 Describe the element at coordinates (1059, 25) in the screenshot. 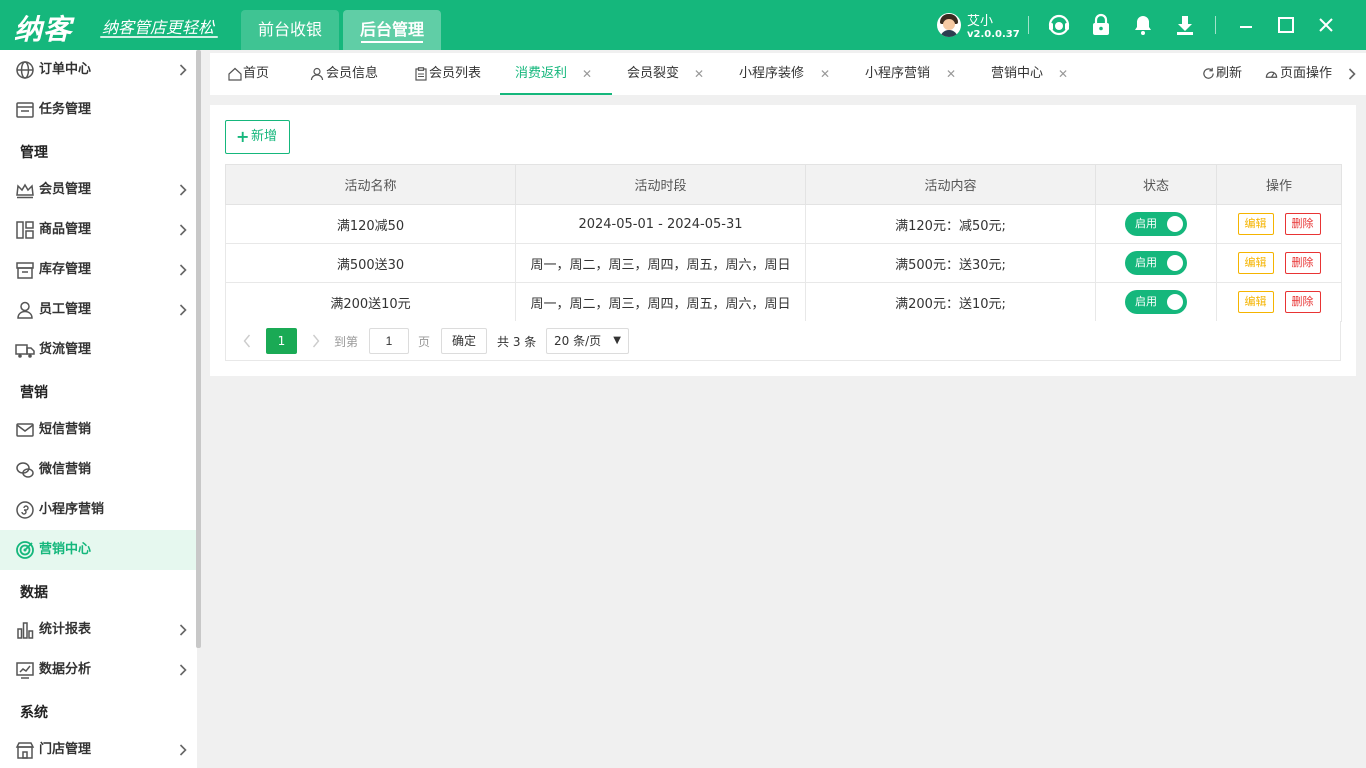

I see `customer-service-icon` at that location.